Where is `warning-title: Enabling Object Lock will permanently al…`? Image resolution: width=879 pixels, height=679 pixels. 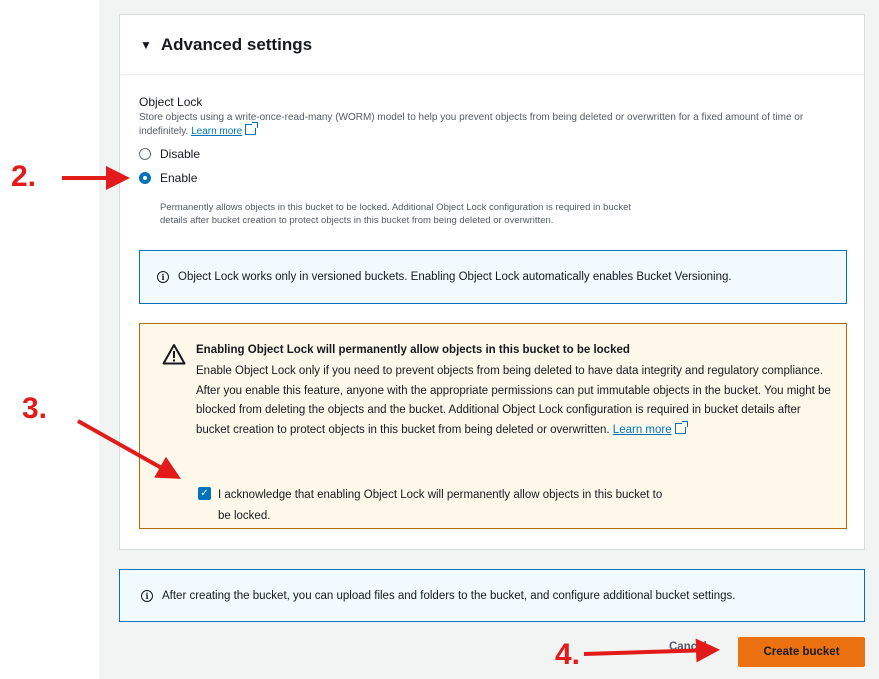 warning-title: Enabling Object Lock will permanently al… is located at coordinates (413, 350).